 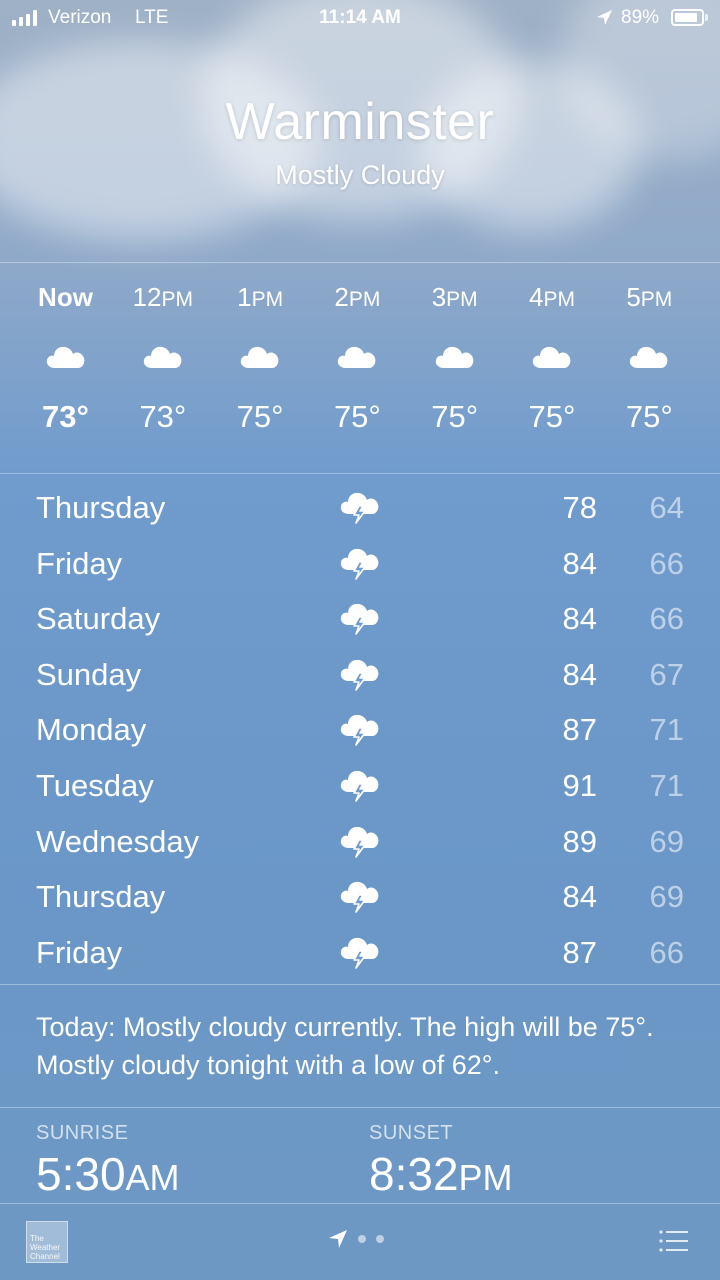 What do you see at coordinates (579, 841) in the screenshot?
I see `day-high-temp: 89` at bounding box center [579, 841].